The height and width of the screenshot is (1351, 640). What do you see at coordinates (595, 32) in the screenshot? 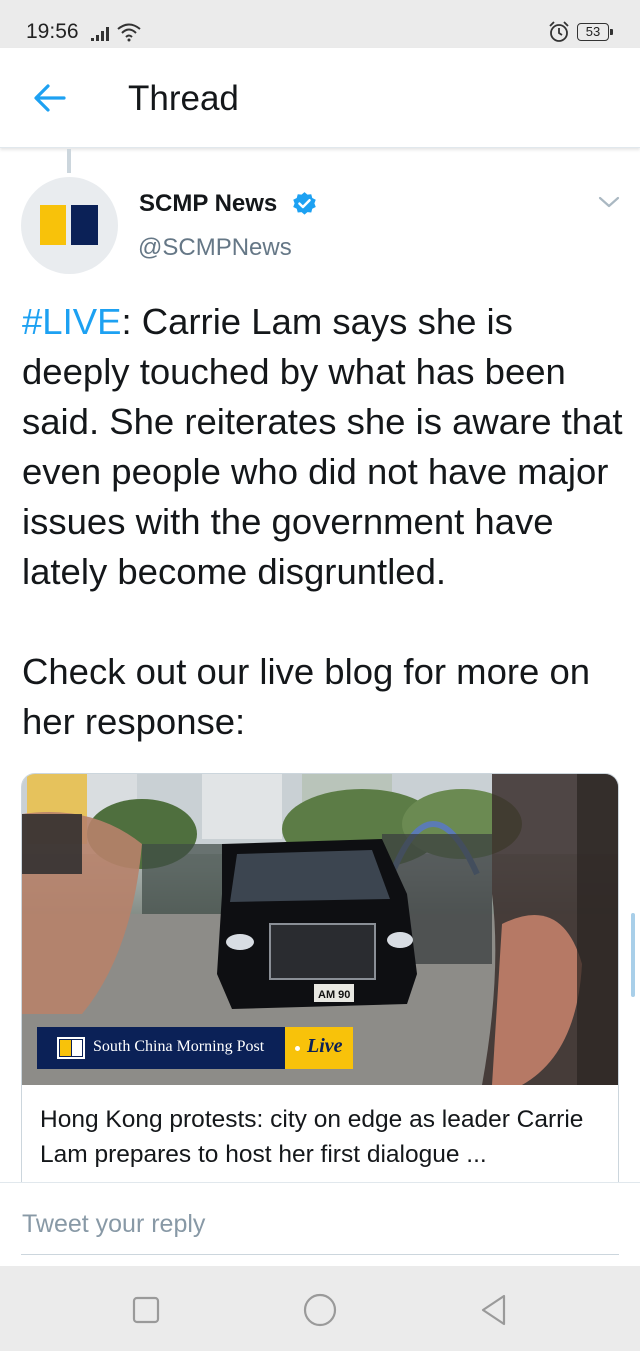
I see `battery-icon: 53` at bounding box center [595, 32].